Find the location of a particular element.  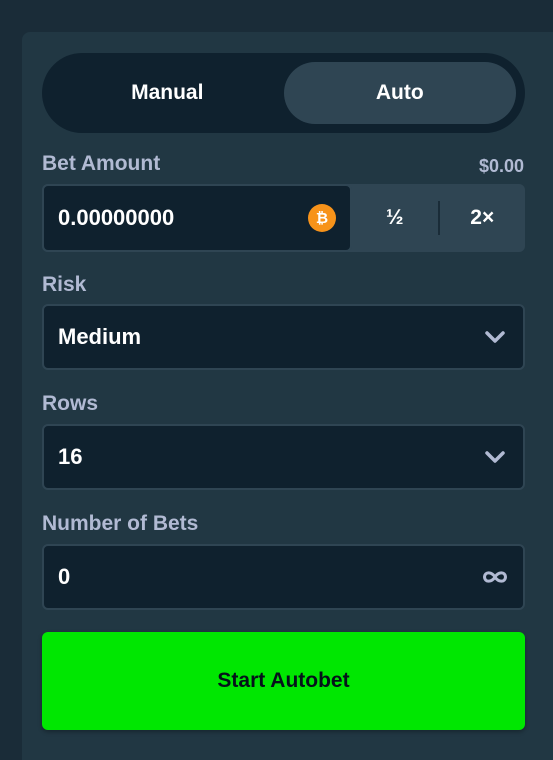

risk-label: Risk is located at coordinates (64, 284).